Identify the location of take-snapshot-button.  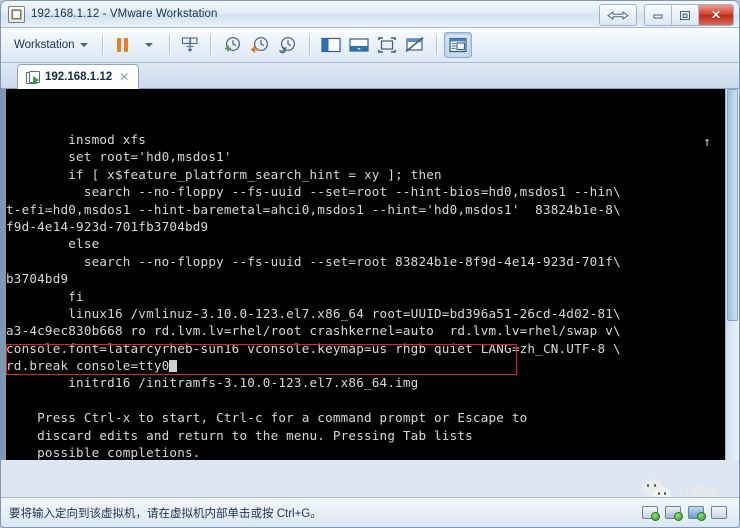
(232, 45).